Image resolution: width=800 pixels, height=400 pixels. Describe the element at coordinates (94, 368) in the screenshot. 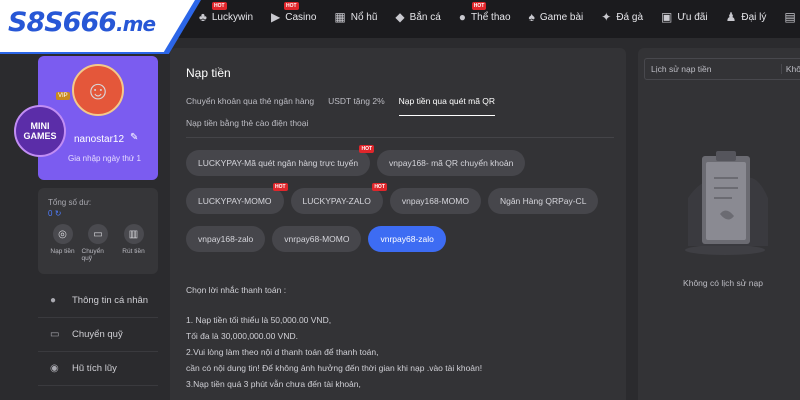

I see `menu-item-label: Hũ tích lũy` at that location.